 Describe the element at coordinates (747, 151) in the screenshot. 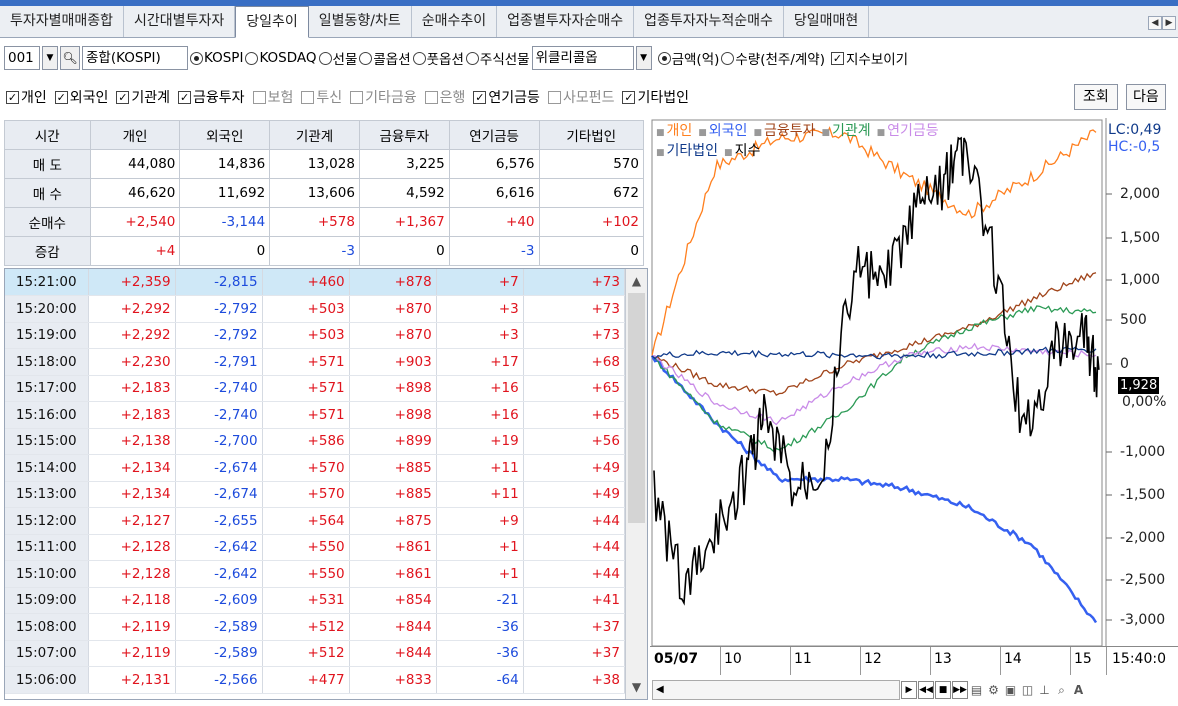

I see `legend-label: 지수` at that location.